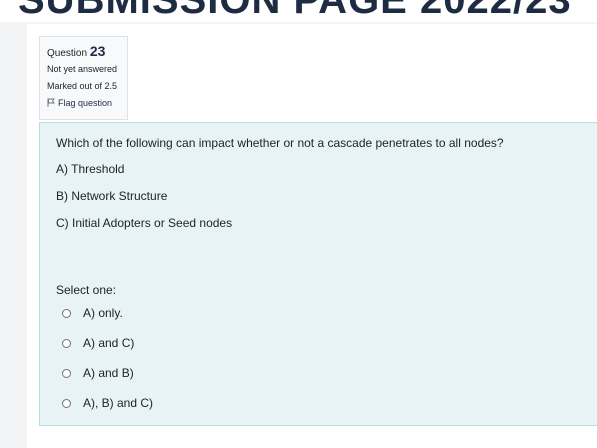  Describe the element at coordinates (82, 86) in the screenshot. I see `question-marks: Marked out of 2.5` at that location.